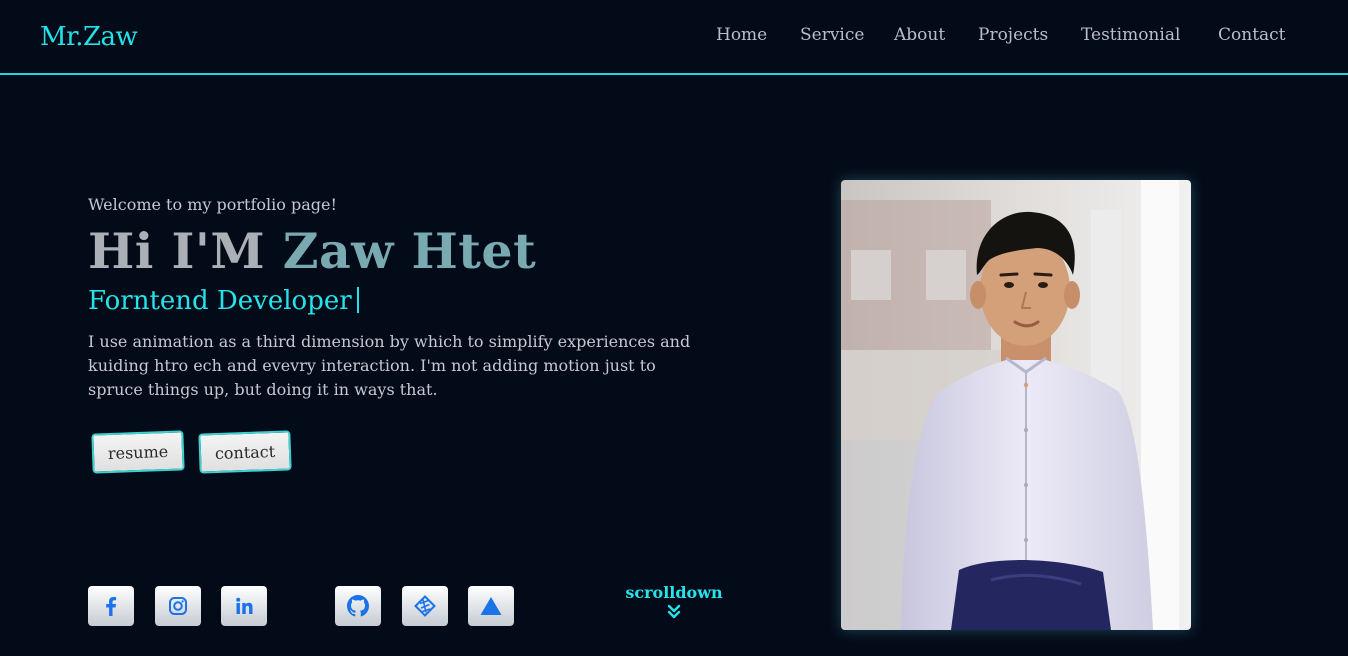  I want to click on scrolldown-label: scrolldown, so click(674, 592).